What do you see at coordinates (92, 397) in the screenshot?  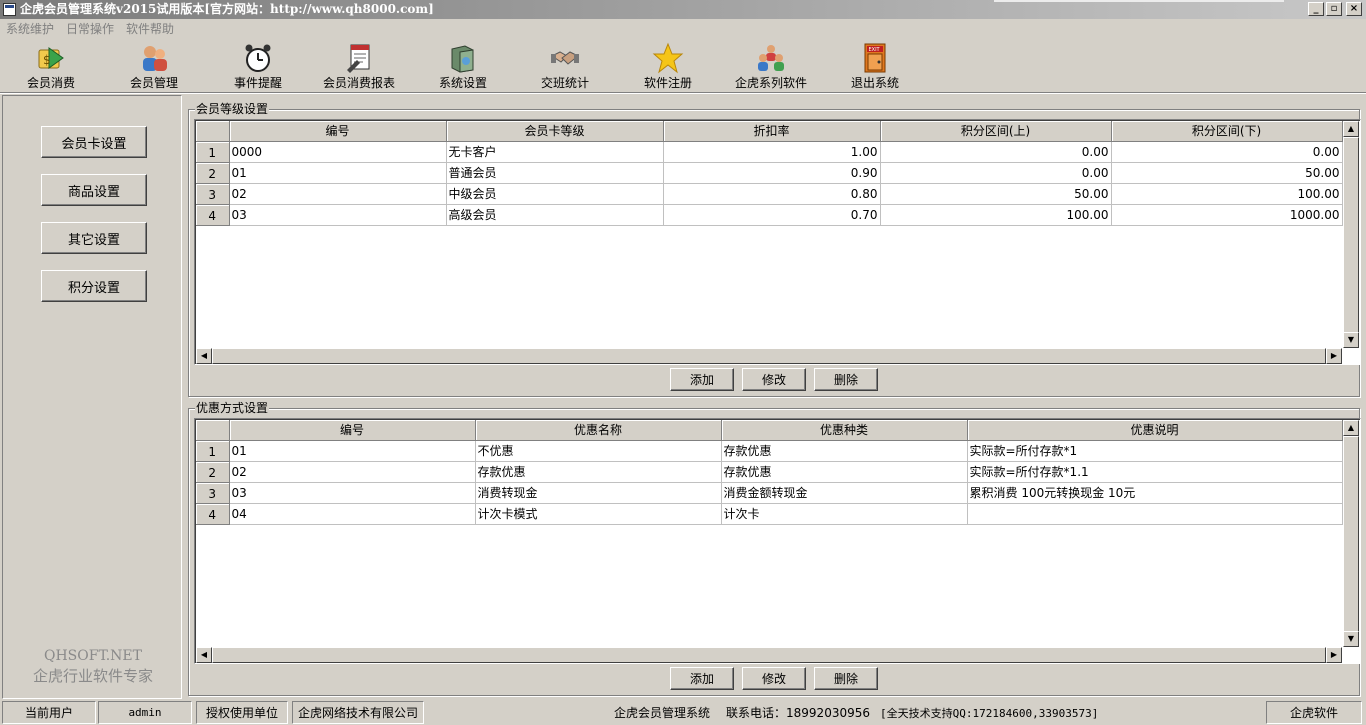 I see `sidebar: 会员卡设置 商品设置 其它设置 积分设置 QHSOFT.NET 企虎行业软件专家` at bounding box center [92, 397].